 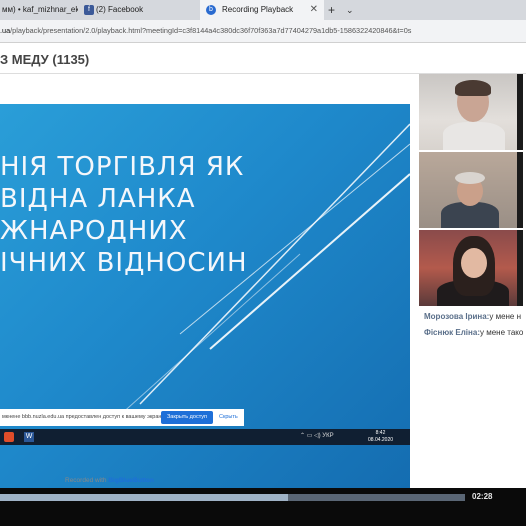 I want to click on tab-label: мм) • kaf_mizhnar_ek, so click(x=40, y=9).